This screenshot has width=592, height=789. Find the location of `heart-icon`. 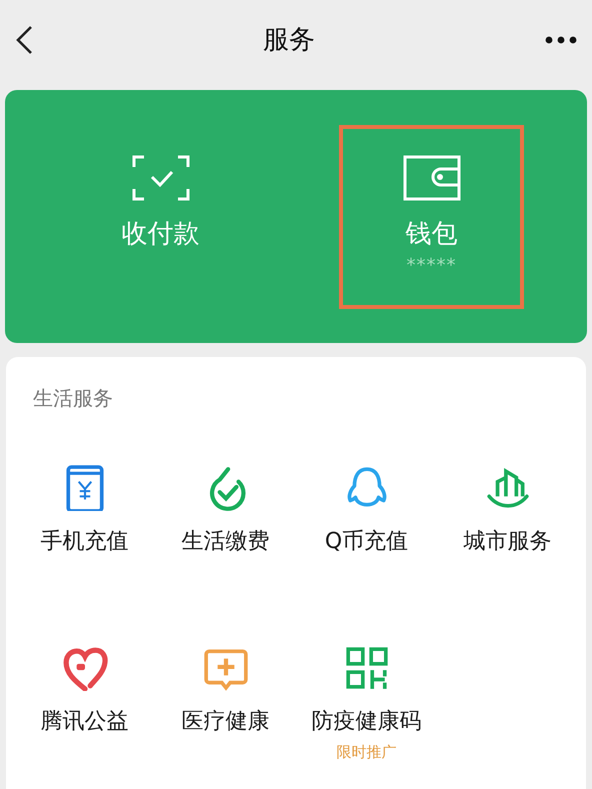

heart-icon is located at coordinates (85, 668).